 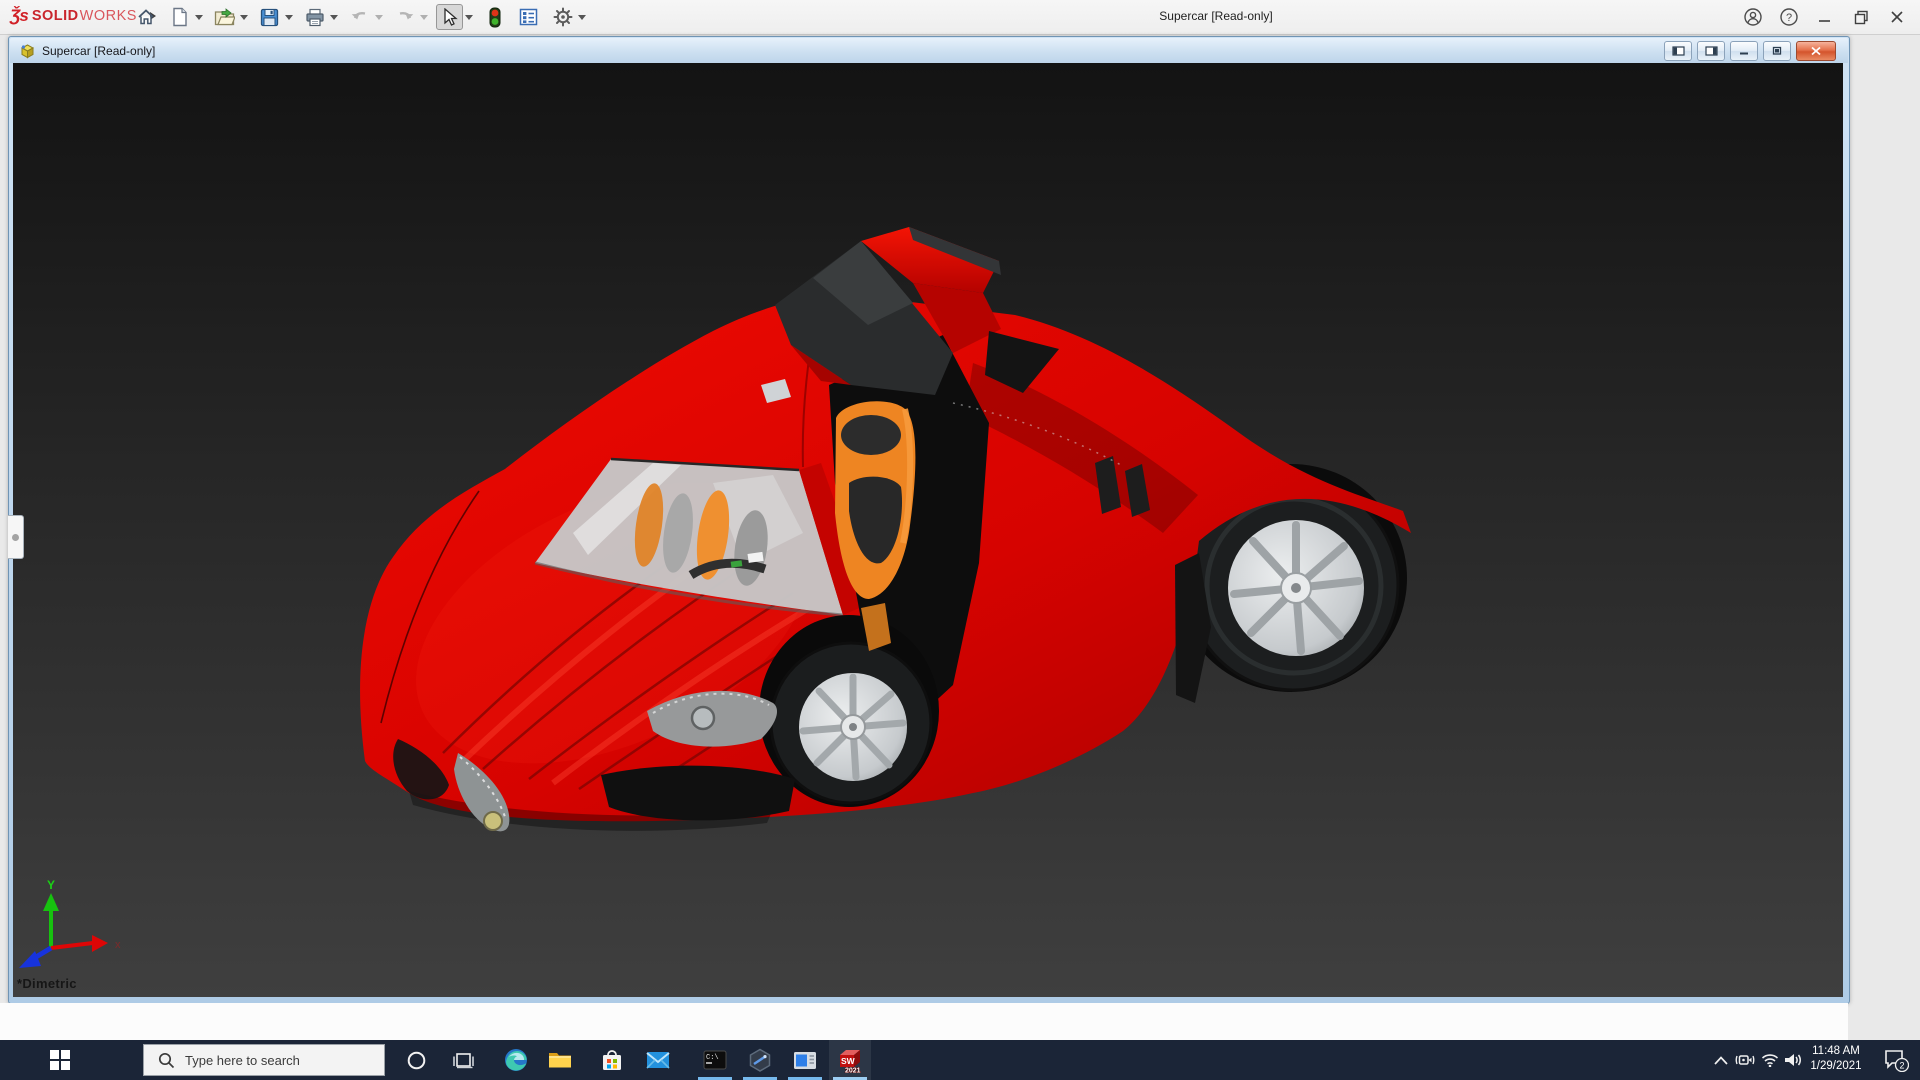 I want to click on task-view-icon, so click(x=463, y=1061).